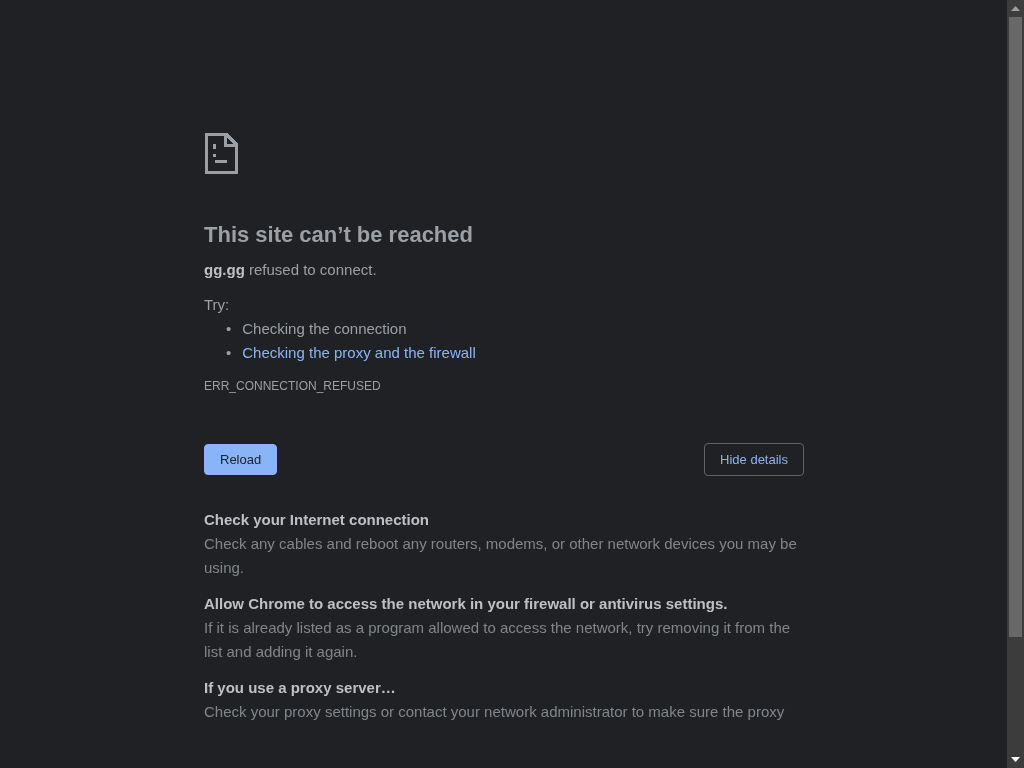 The image size is (1024, 768). I want to click on details-text: Check your proxy settings or contact your network administrator to make sure the proxy, so click(495, 712).